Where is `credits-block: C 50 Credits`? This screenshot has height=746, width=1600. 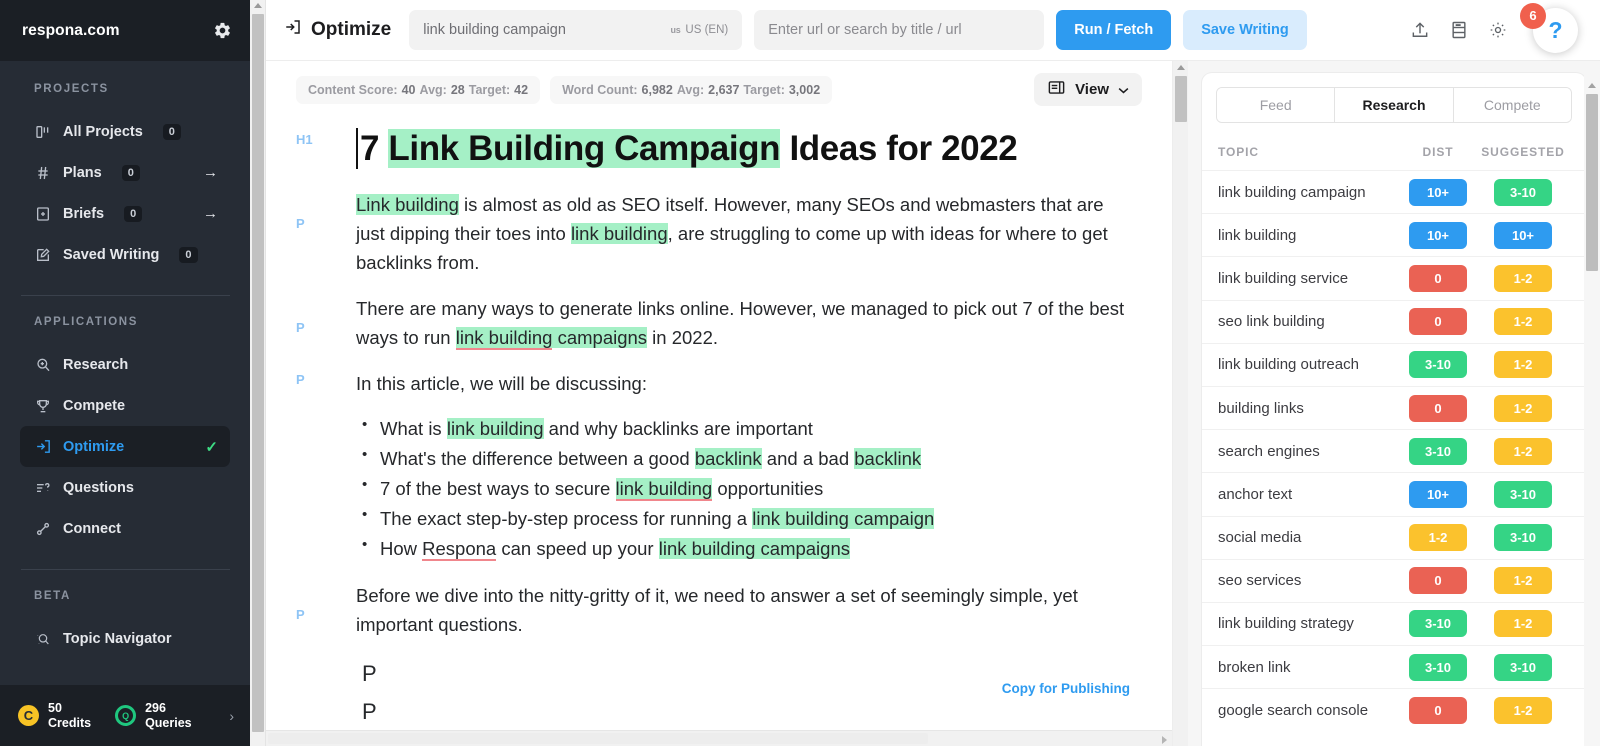 credits-block: C 50 Credits is located at coordinates (54, 716).